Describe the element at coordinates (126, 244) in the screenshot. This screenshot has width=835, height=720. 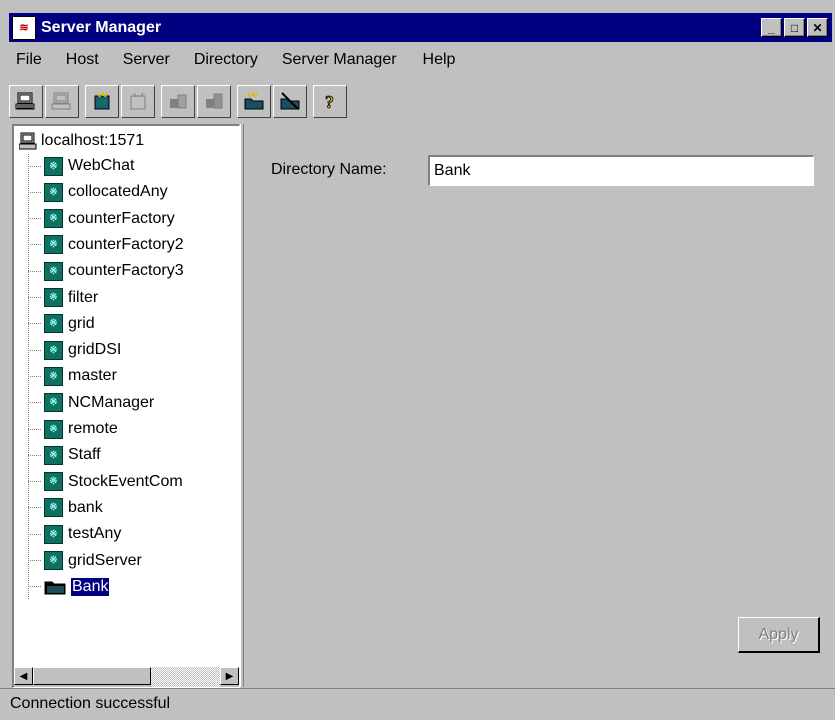
I see `tree-item-label: counterFactory2` at that location.